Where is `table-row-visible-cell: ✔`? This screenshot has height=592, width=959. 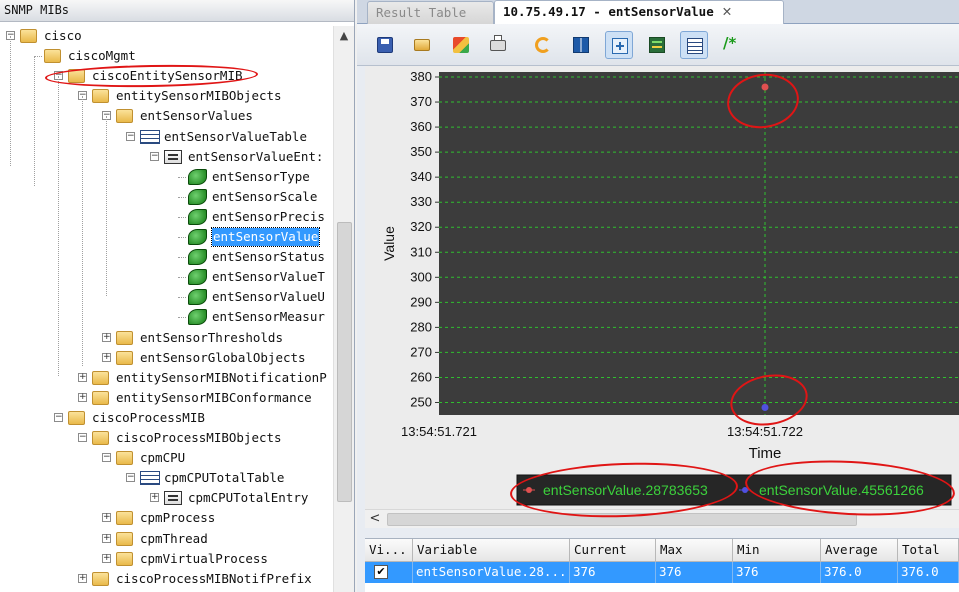 table-row-visible-cell: ✔ is located at coordinates (389, 572).